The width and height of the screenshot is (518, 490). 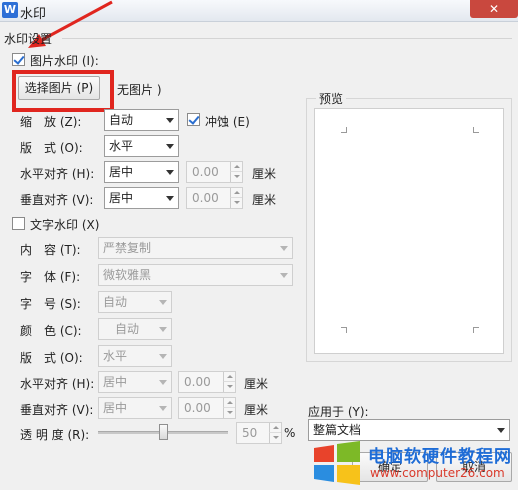 What do you see at coordinates (65, 225) in the screenshot?
I see `text-watermark-label: 文字水印 (X)` at bounding box center [65, 225].